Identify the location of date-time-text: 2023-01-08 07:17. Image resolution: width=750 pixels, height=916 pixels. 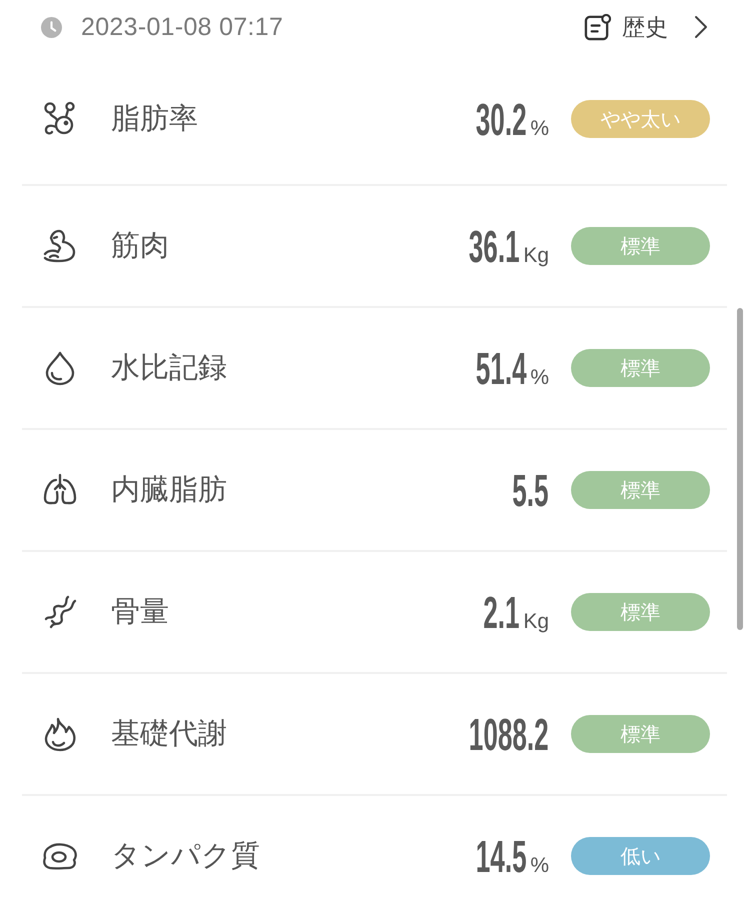
(182, 27).